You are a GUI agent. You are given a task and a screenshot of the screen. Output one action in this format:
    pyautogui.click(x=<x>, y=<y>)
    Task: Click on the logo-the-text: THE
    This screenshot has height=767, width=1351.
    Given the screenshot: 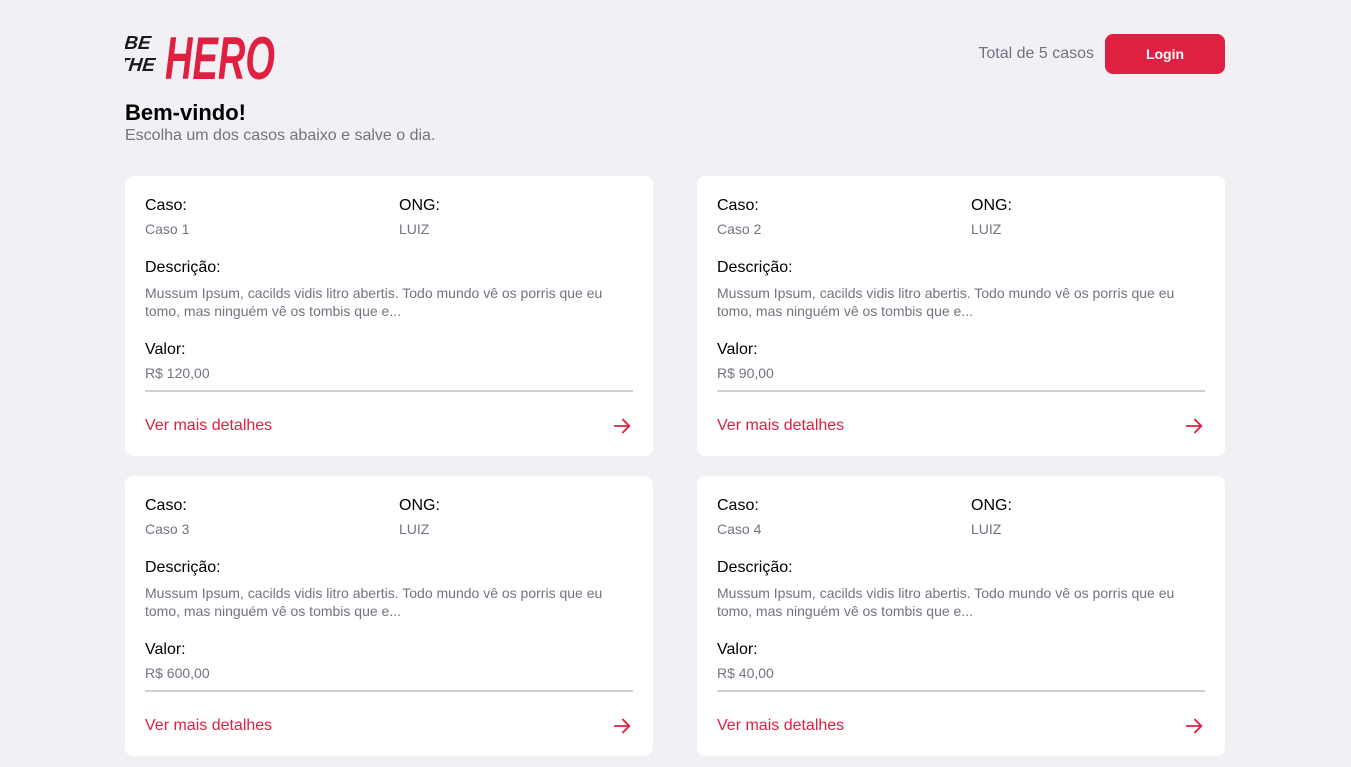 What is the action you would take?
    pyautogui.click(x=141, y=65)
    